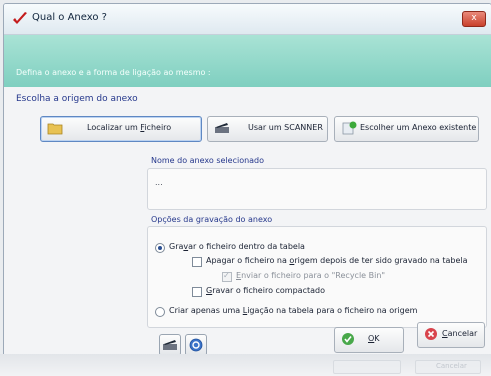  What do you see at coordinates (374, 338) in the screenshot?
I see `ok-label: OK` at bounding box center [374, 338].